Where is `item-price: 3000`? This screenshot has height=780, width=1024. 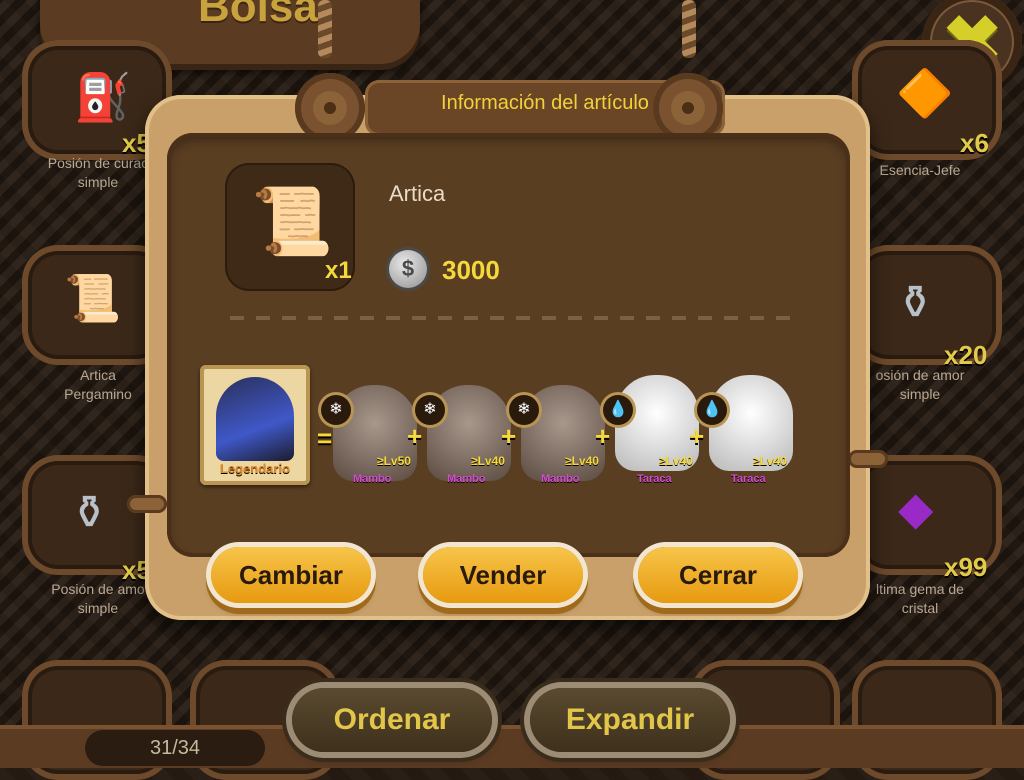 item-price: 3000 is located at coordinates (471, 270).